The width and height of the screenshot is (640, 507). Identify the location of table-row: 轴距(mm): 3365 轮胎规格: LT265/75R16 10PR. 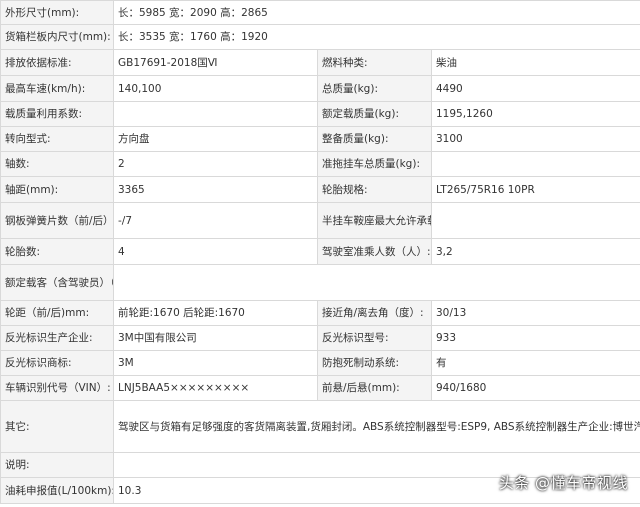
(320, 189).